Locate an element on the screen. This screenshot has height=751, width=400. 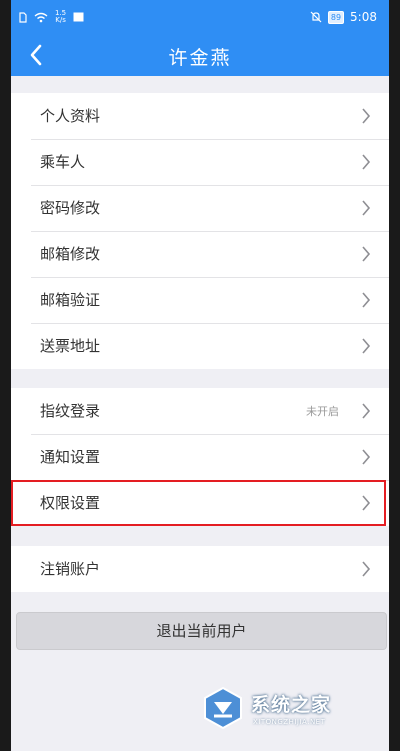
menu-item-passengers: 乘车人 is located at coordinates (200, 162).